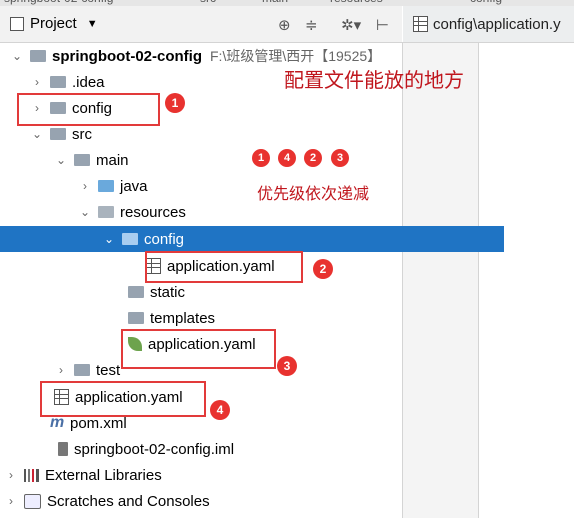 This screenshot has height=518, width=574. Describe the element at coordinates (153, 212) in the screenshot. I see `tree-item-label: resources` at that location.